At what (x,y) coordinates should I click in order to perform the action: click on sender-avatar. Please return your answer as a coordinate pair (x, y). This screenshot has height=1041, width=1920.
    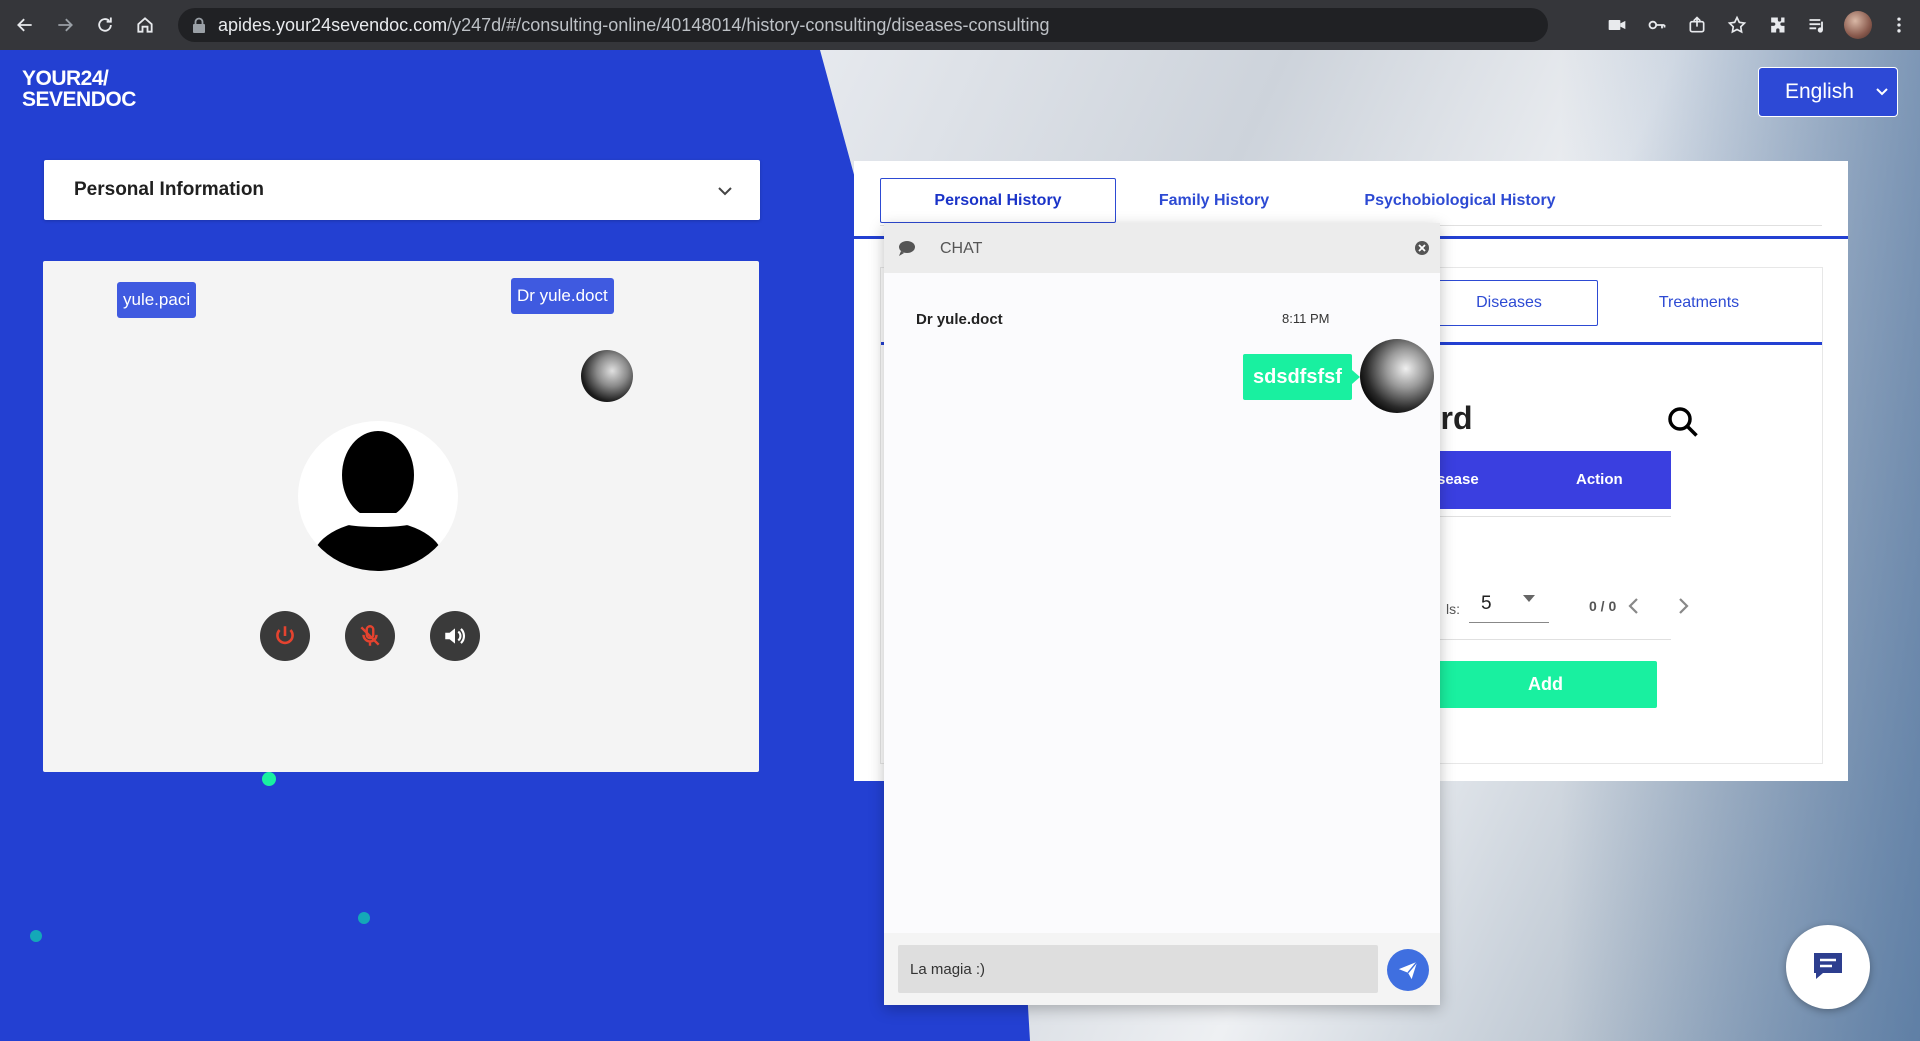
    Looking at the image, I should click on (1397, 376).